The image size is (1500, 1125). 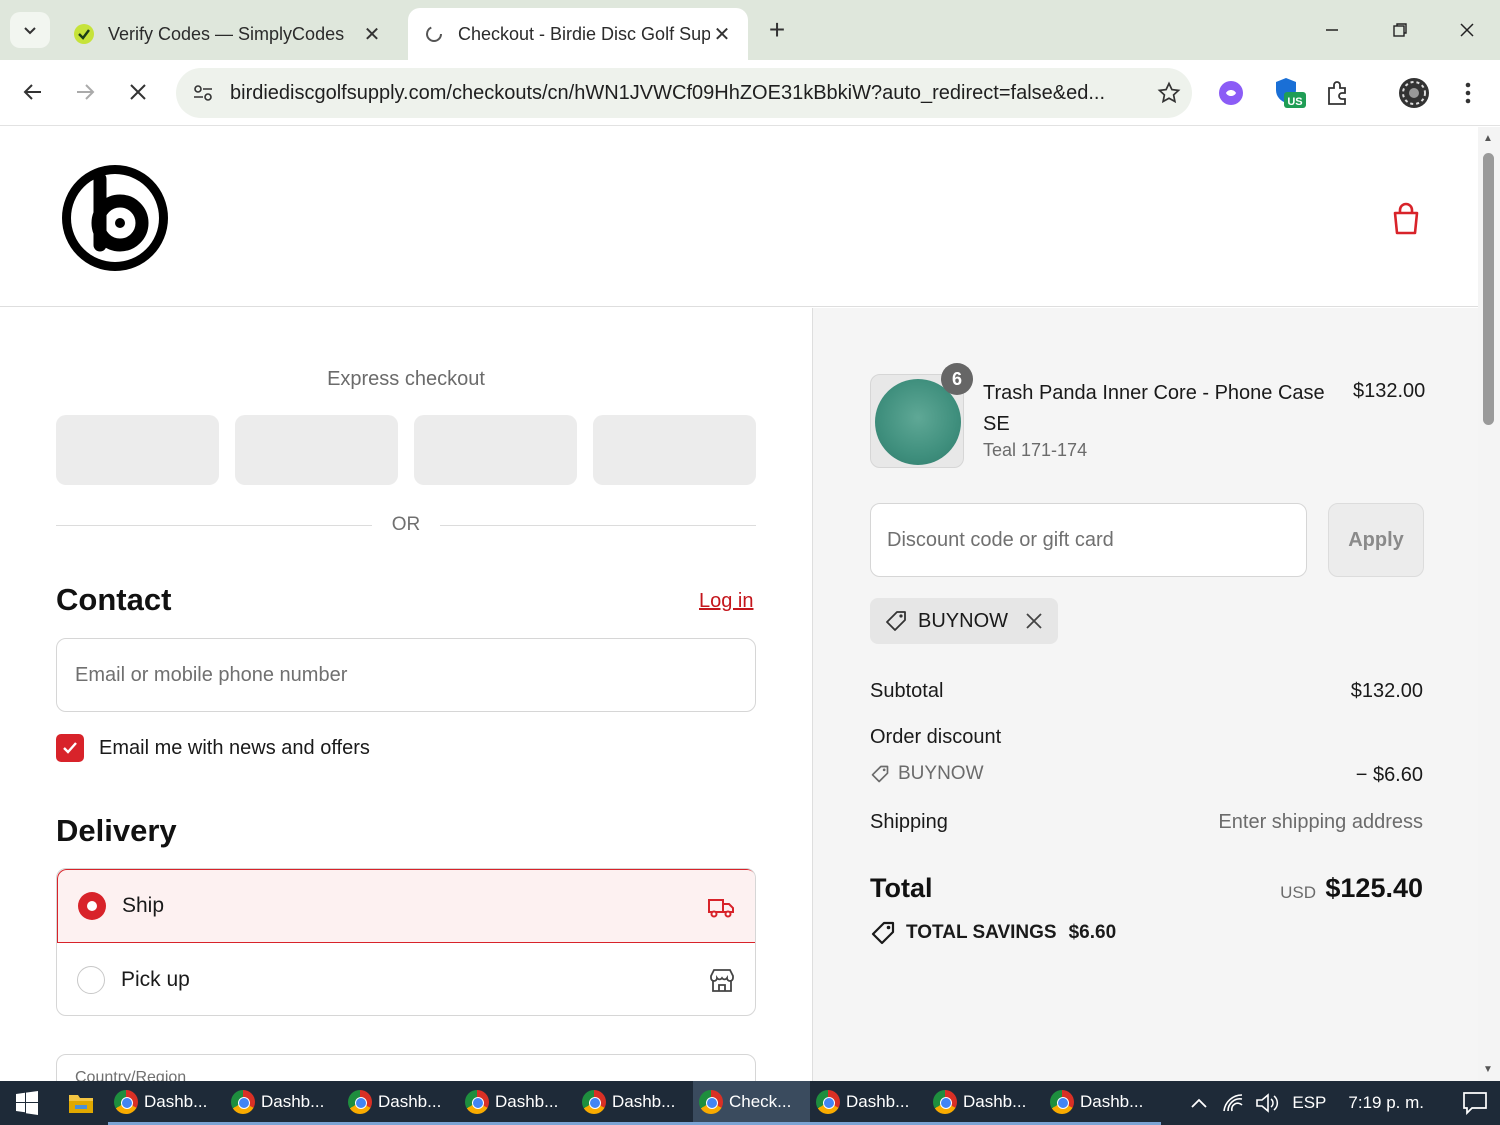 What do you see at coordinates (434, 34) in the screenshot?
I see `loading-favicon-icon` at bounding box center [434, 34].